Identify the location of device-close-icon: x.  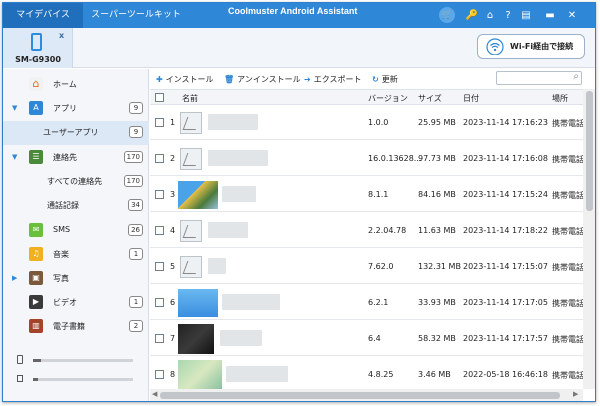
(61, 35).